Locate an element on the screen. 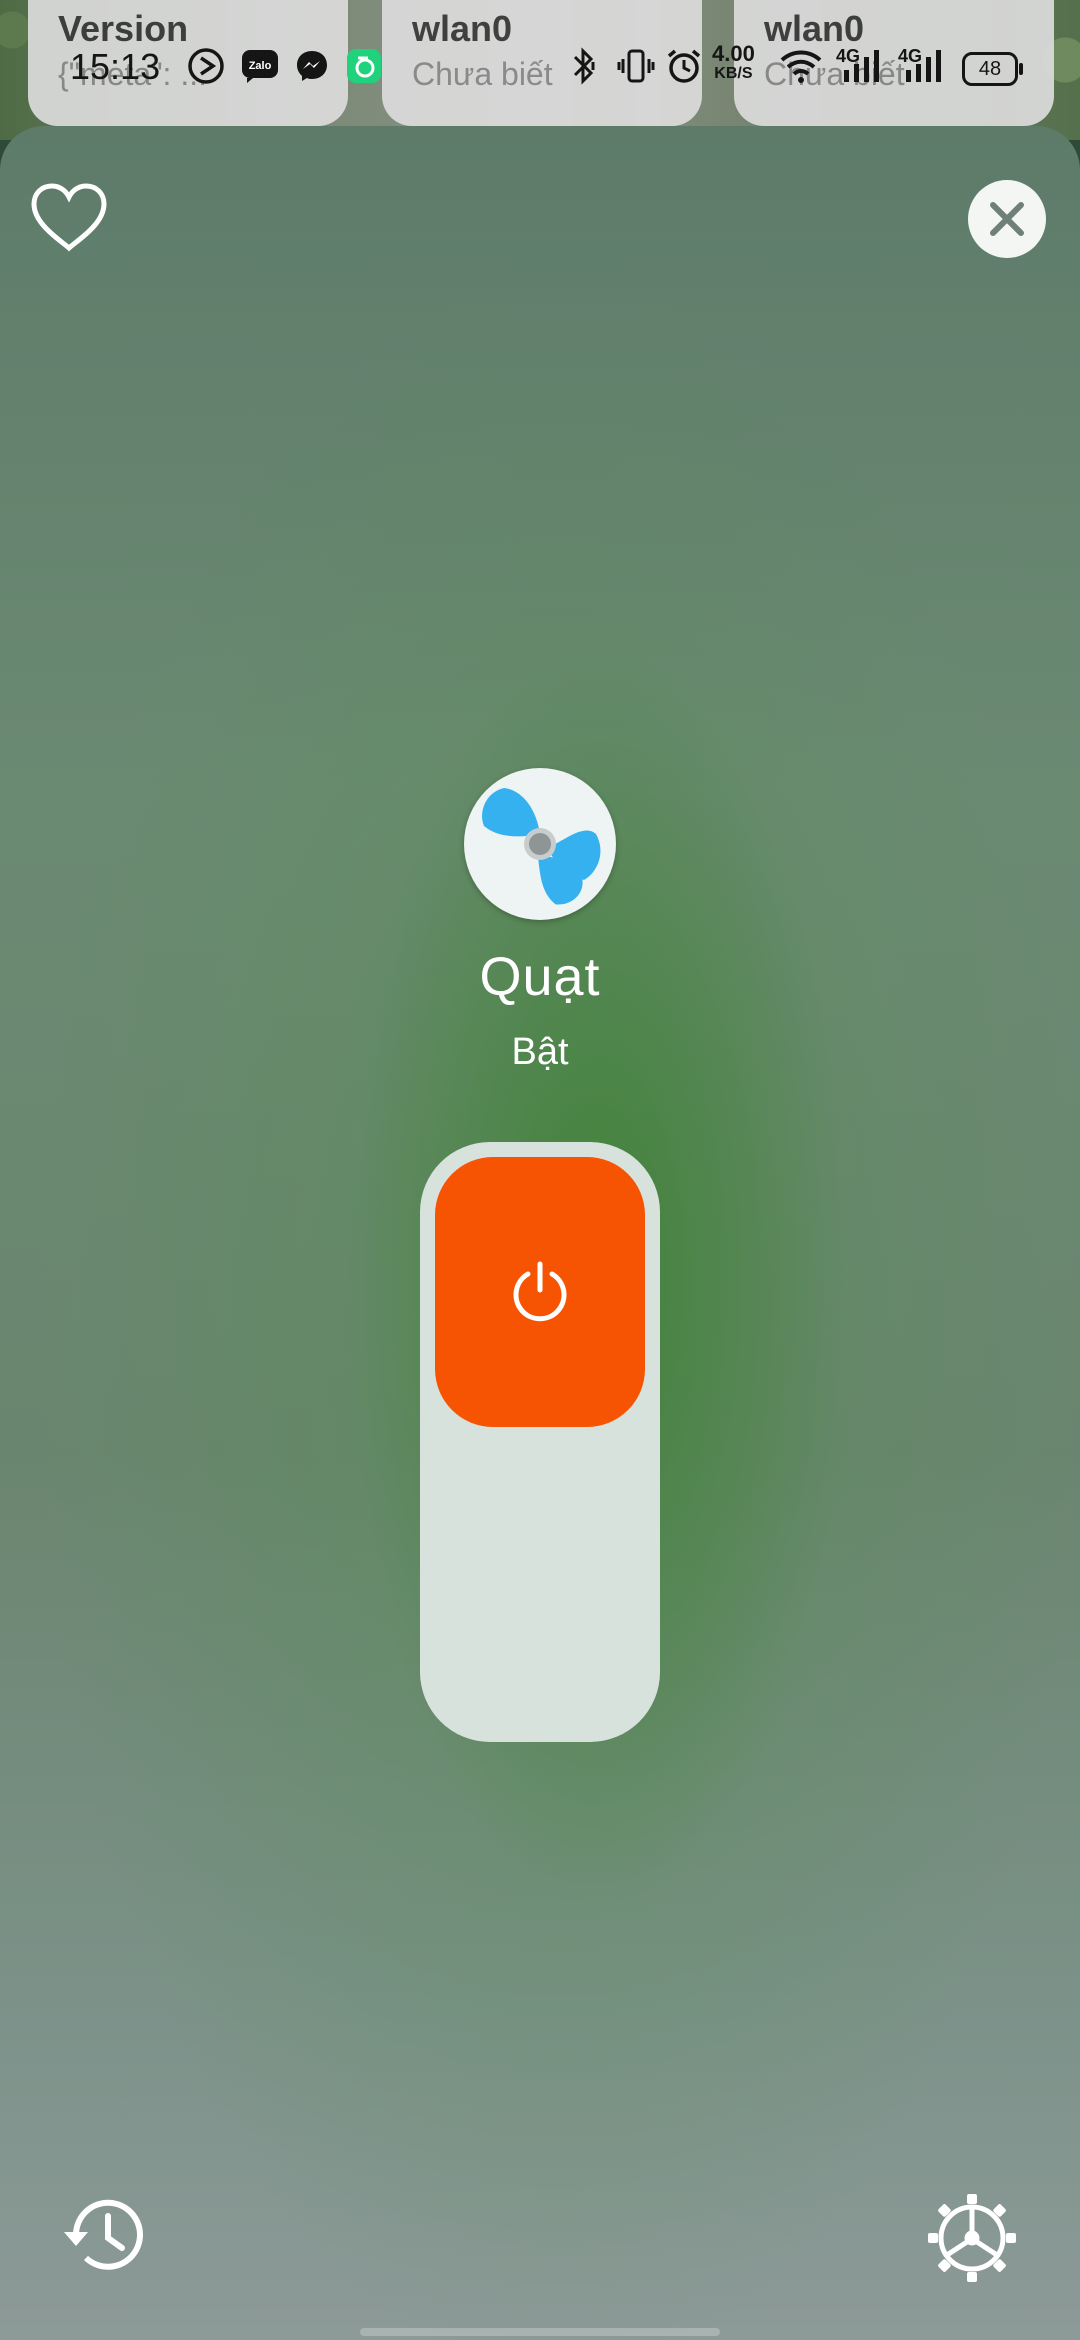 The width and height of the screenshot is (1080, 2340). wifi-icon is located at coordinates (801, 66).